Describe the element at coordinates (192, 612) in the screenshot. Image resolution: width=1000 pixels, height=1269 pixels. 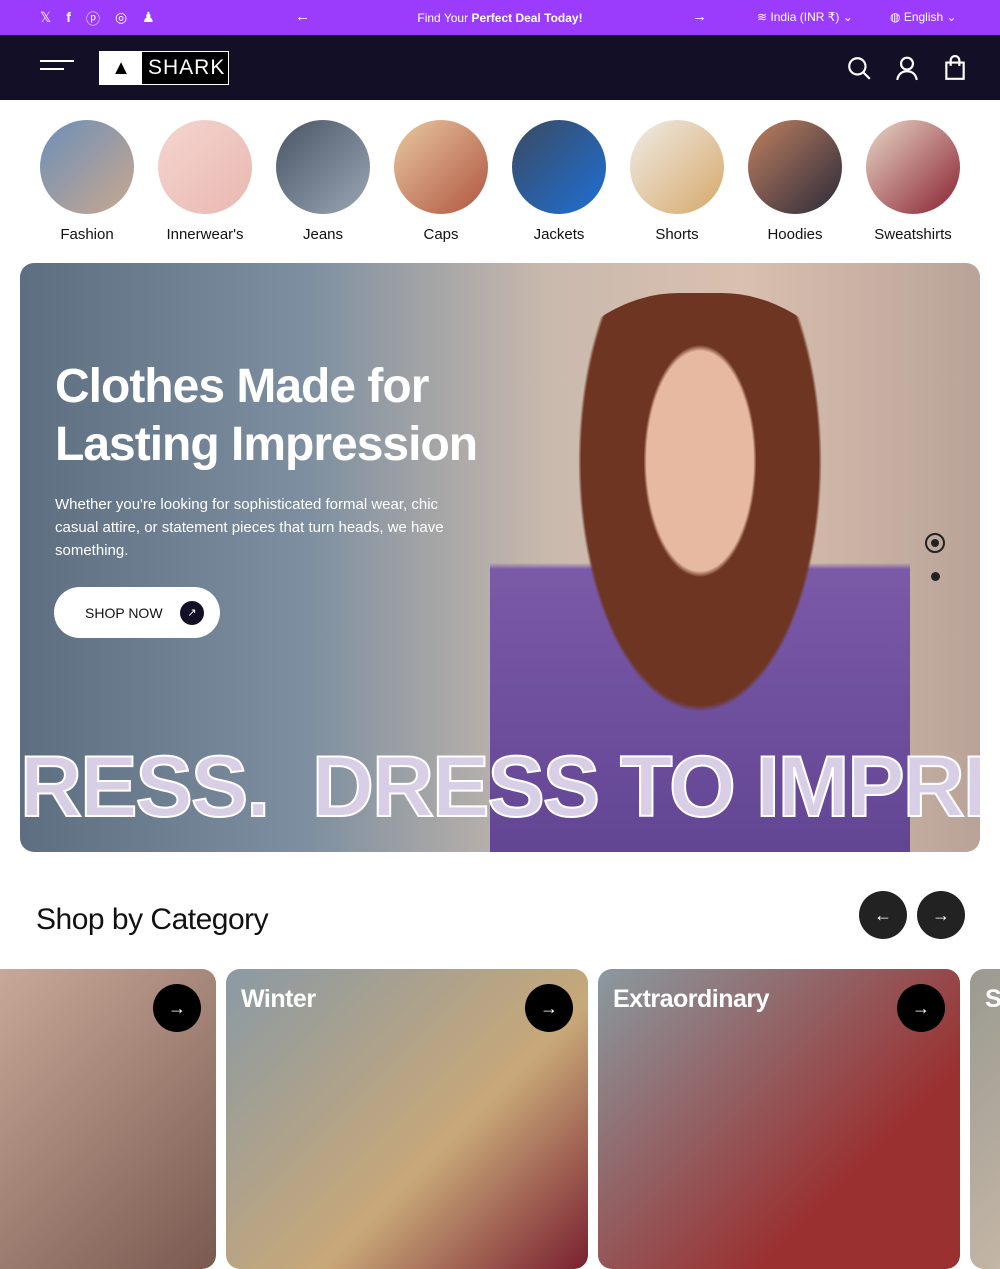
I see `arrow-up-right-icon: ↗` at that location.